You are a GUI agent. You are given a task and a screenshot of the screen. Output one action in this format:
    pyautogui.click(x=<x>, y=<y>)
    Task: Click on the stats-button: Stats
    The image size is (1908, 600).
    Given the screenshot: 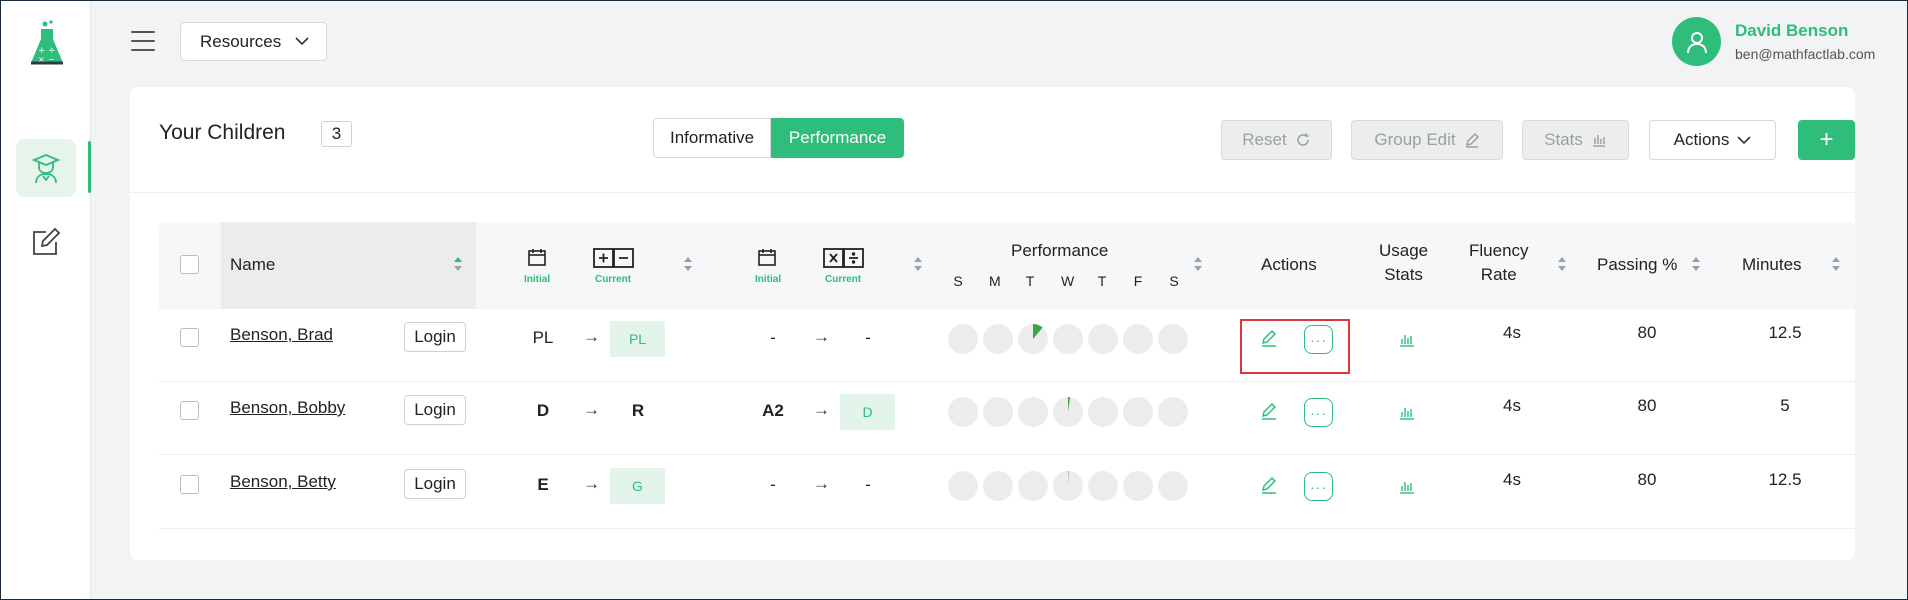 What is the action you would take?
    pyautogui.click(x=1575, y=140)
    